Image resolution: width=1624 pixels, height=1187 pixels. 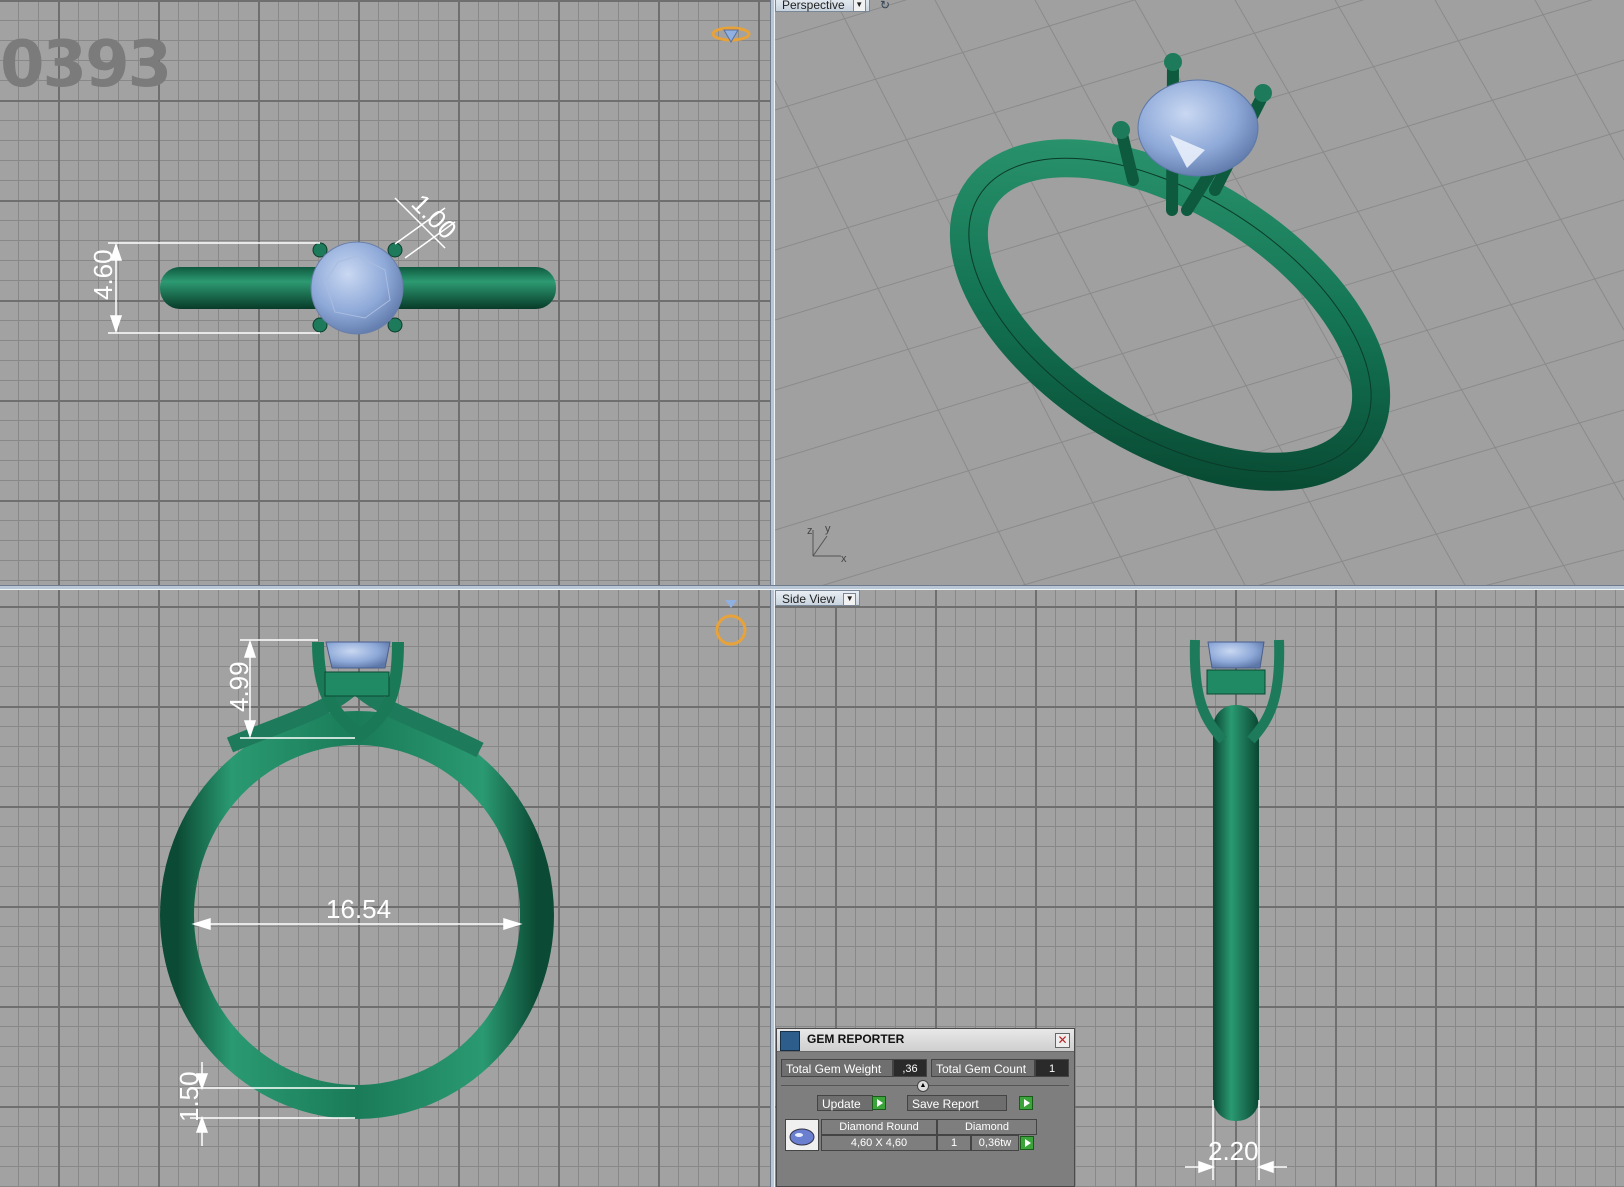 I want to click on viewport-label-text: Perspective, so click(x=813, y=6).